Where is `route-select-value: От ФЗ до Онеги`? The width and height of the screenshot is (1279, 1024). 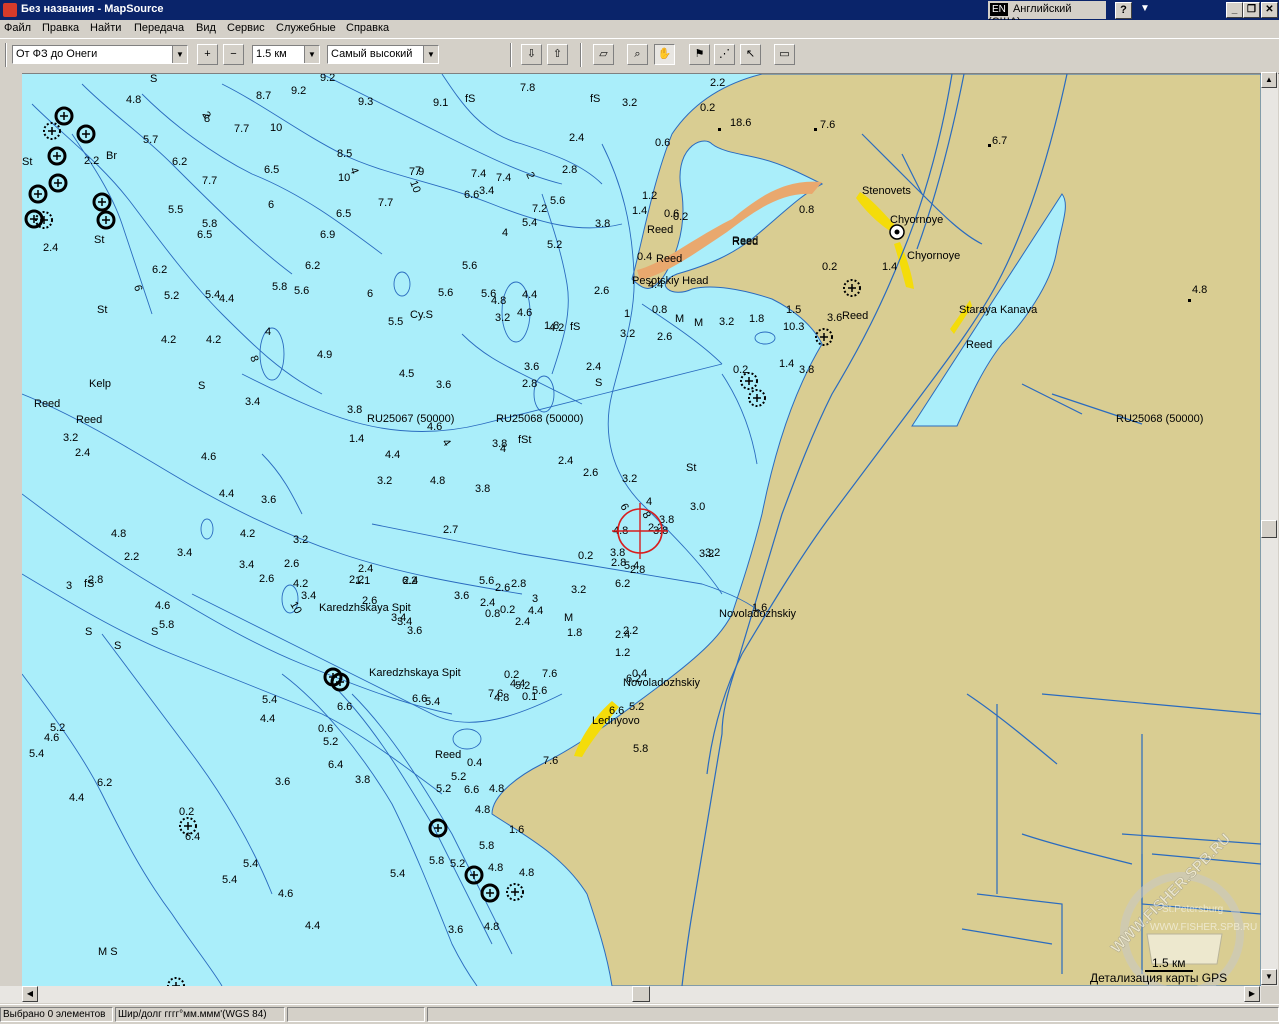 route-select-value: От ФЗ до Онеги is located at coordinates (57, 54).